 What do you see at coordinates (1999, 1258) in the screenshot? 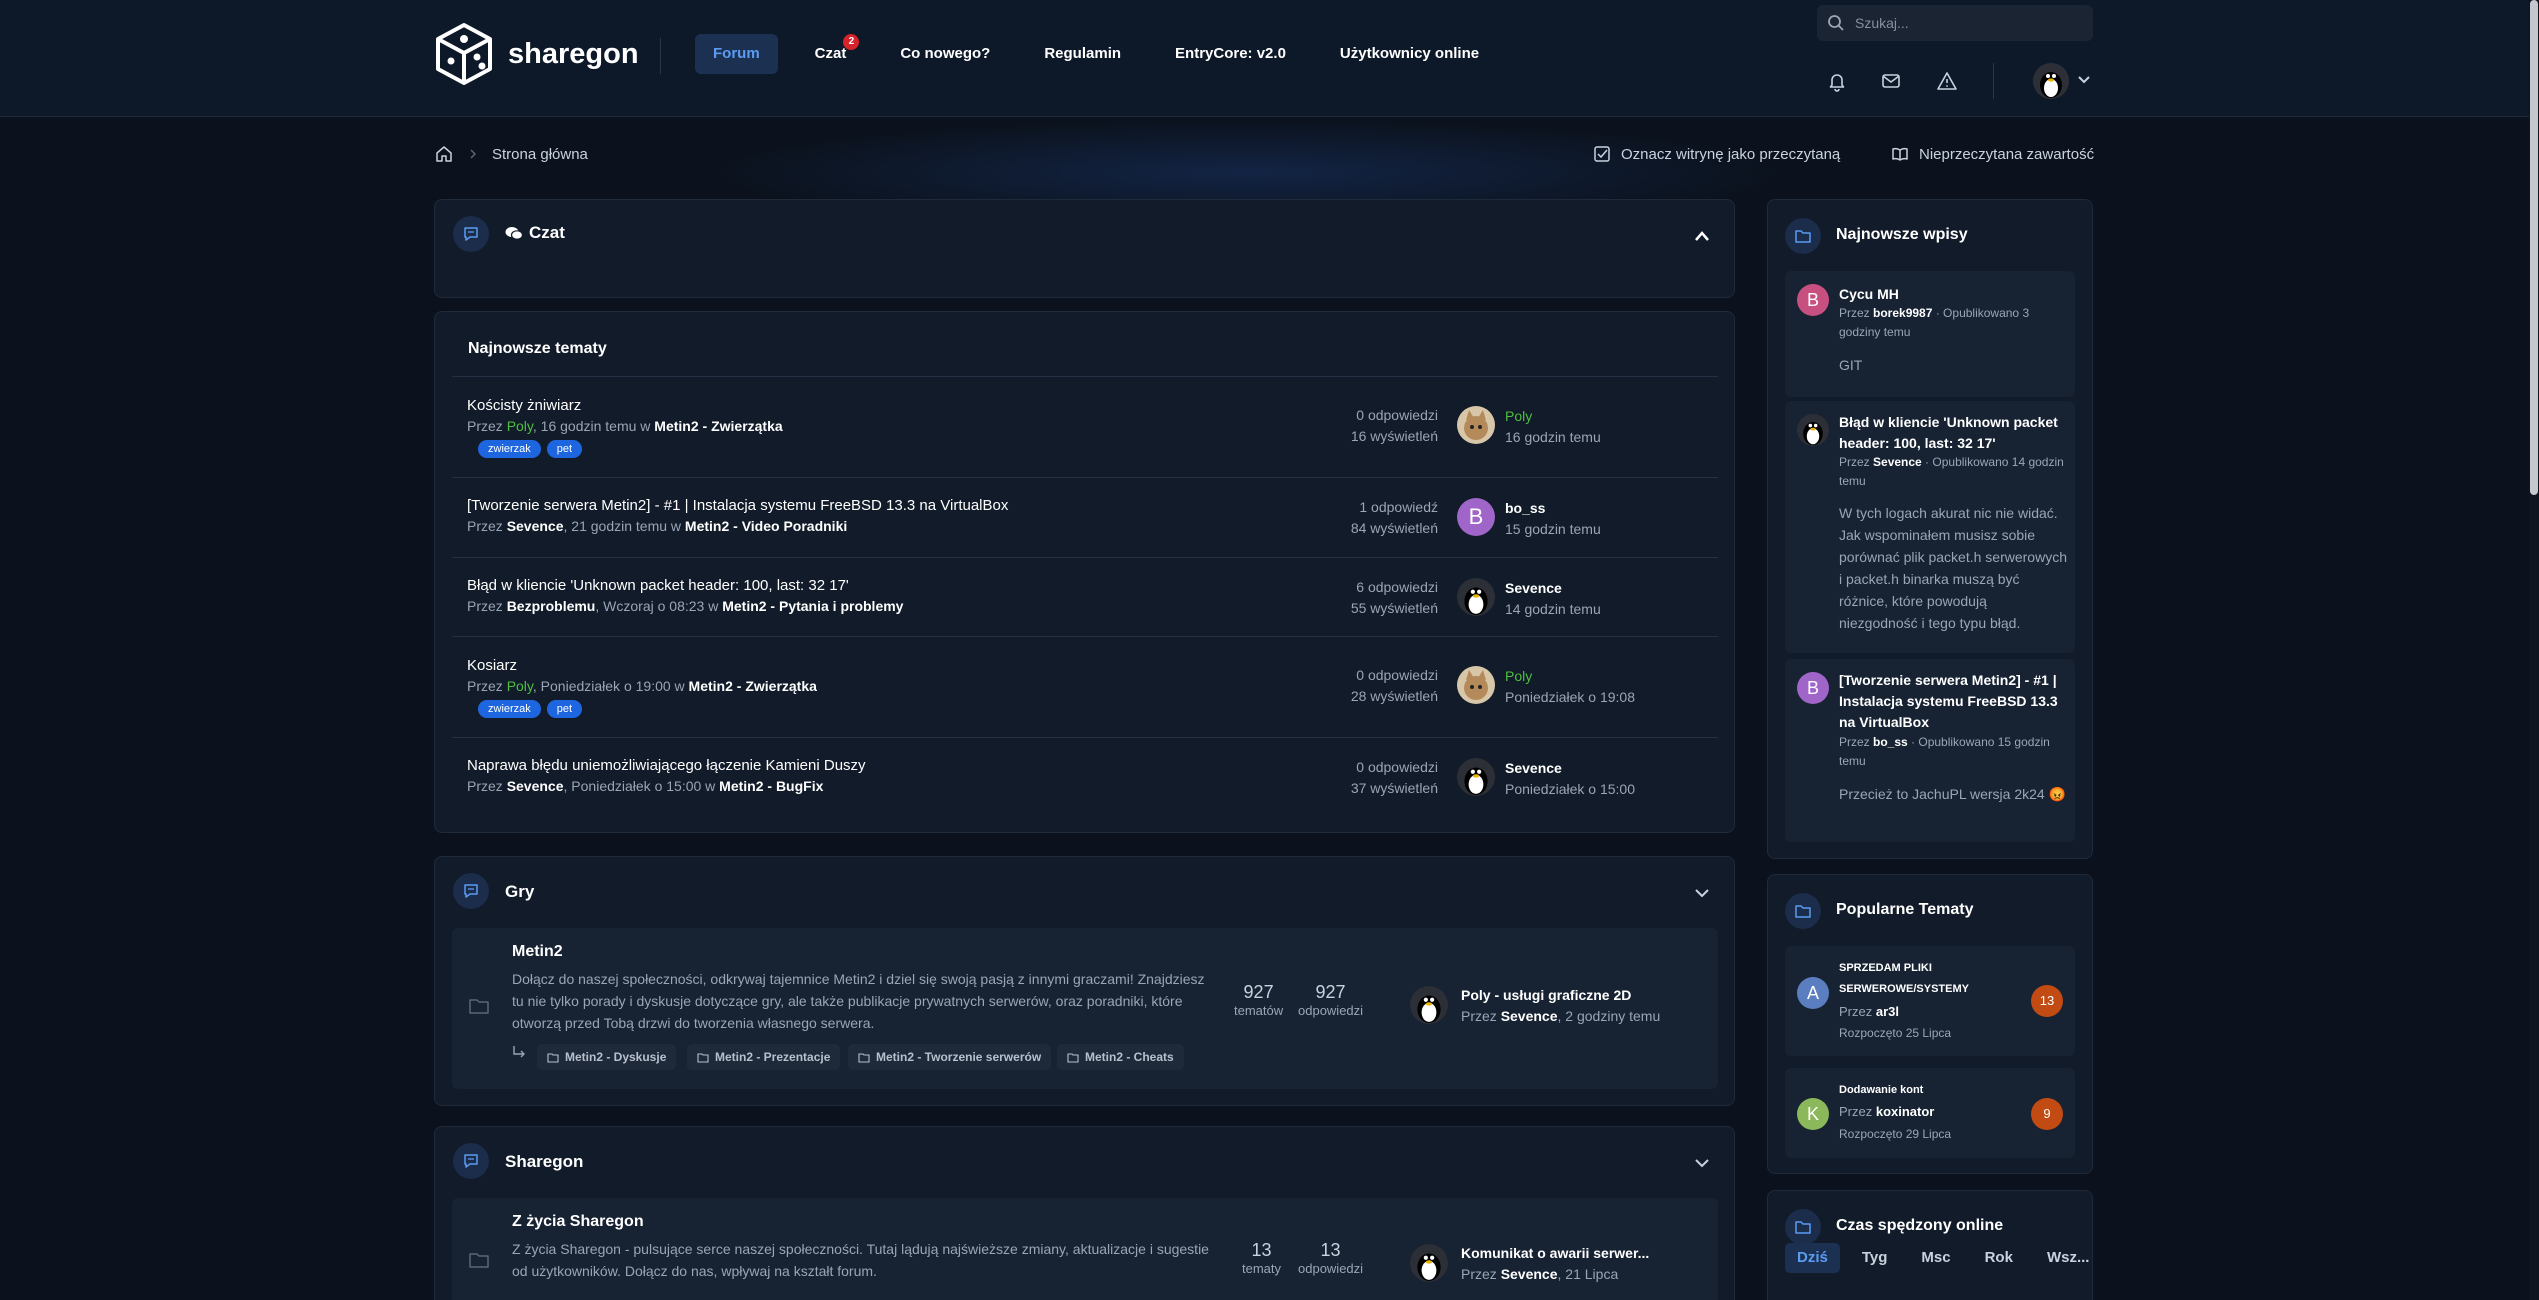
I see `tab-year: Rok` at bounding box center [1999, 1258].